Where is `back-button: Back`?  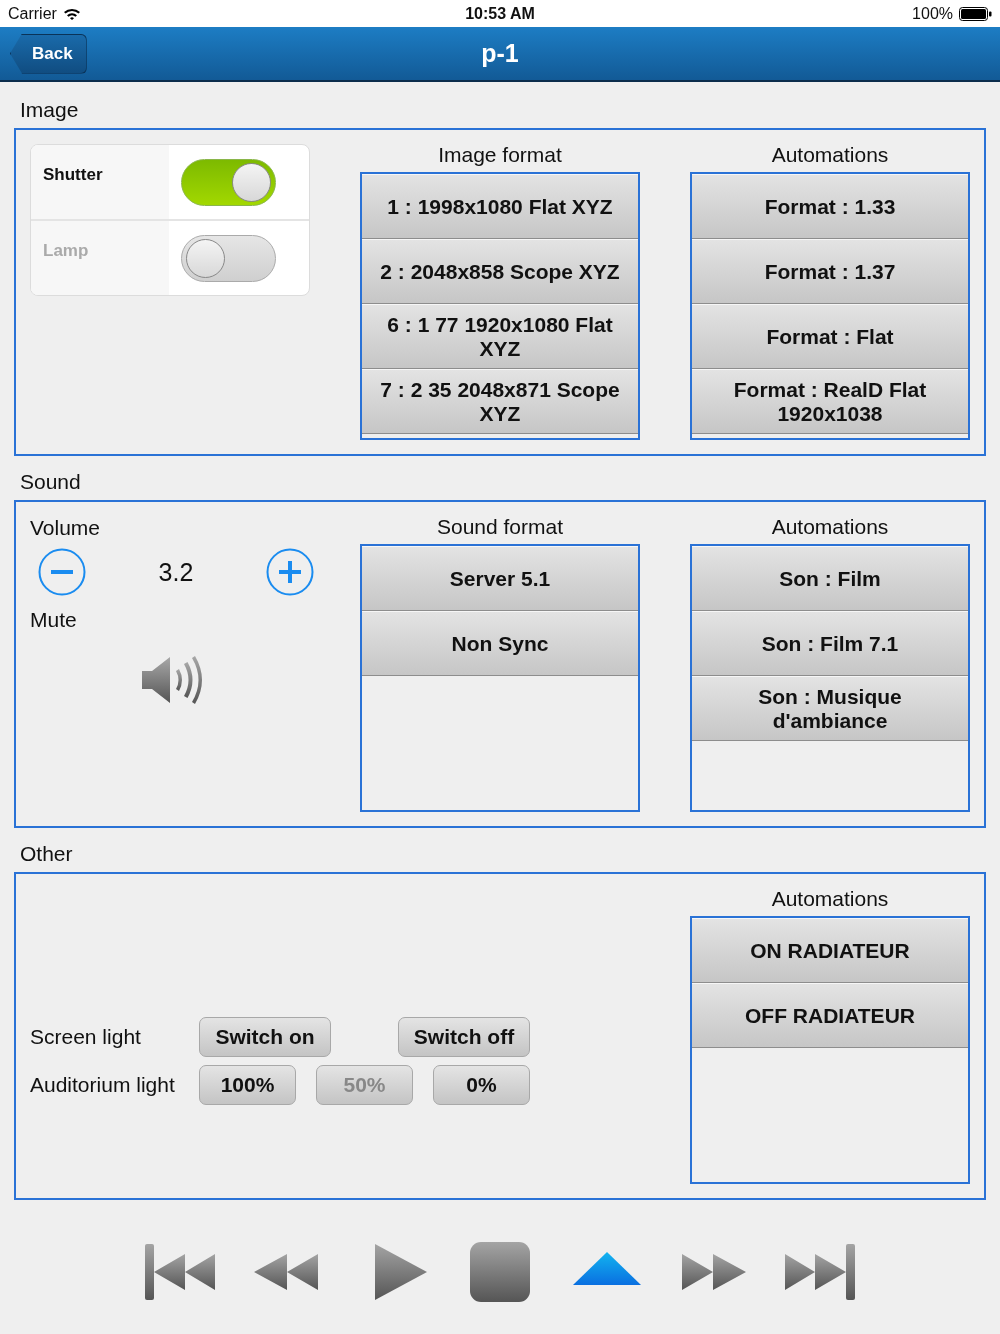
back-button: Back is located at coordinates (48, 53).